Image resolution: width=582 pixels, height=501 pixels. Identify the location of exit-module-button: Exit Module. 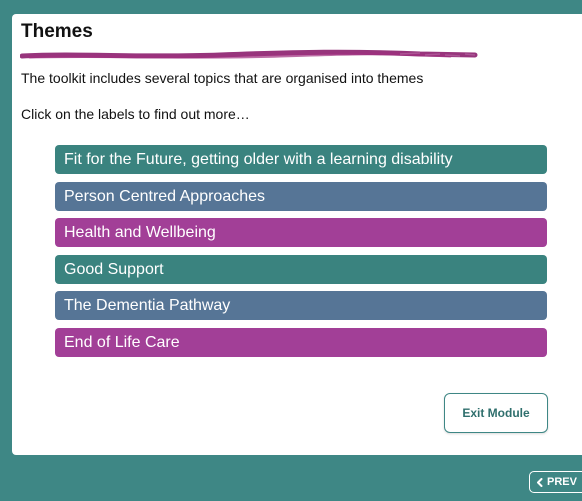
(496, 413).